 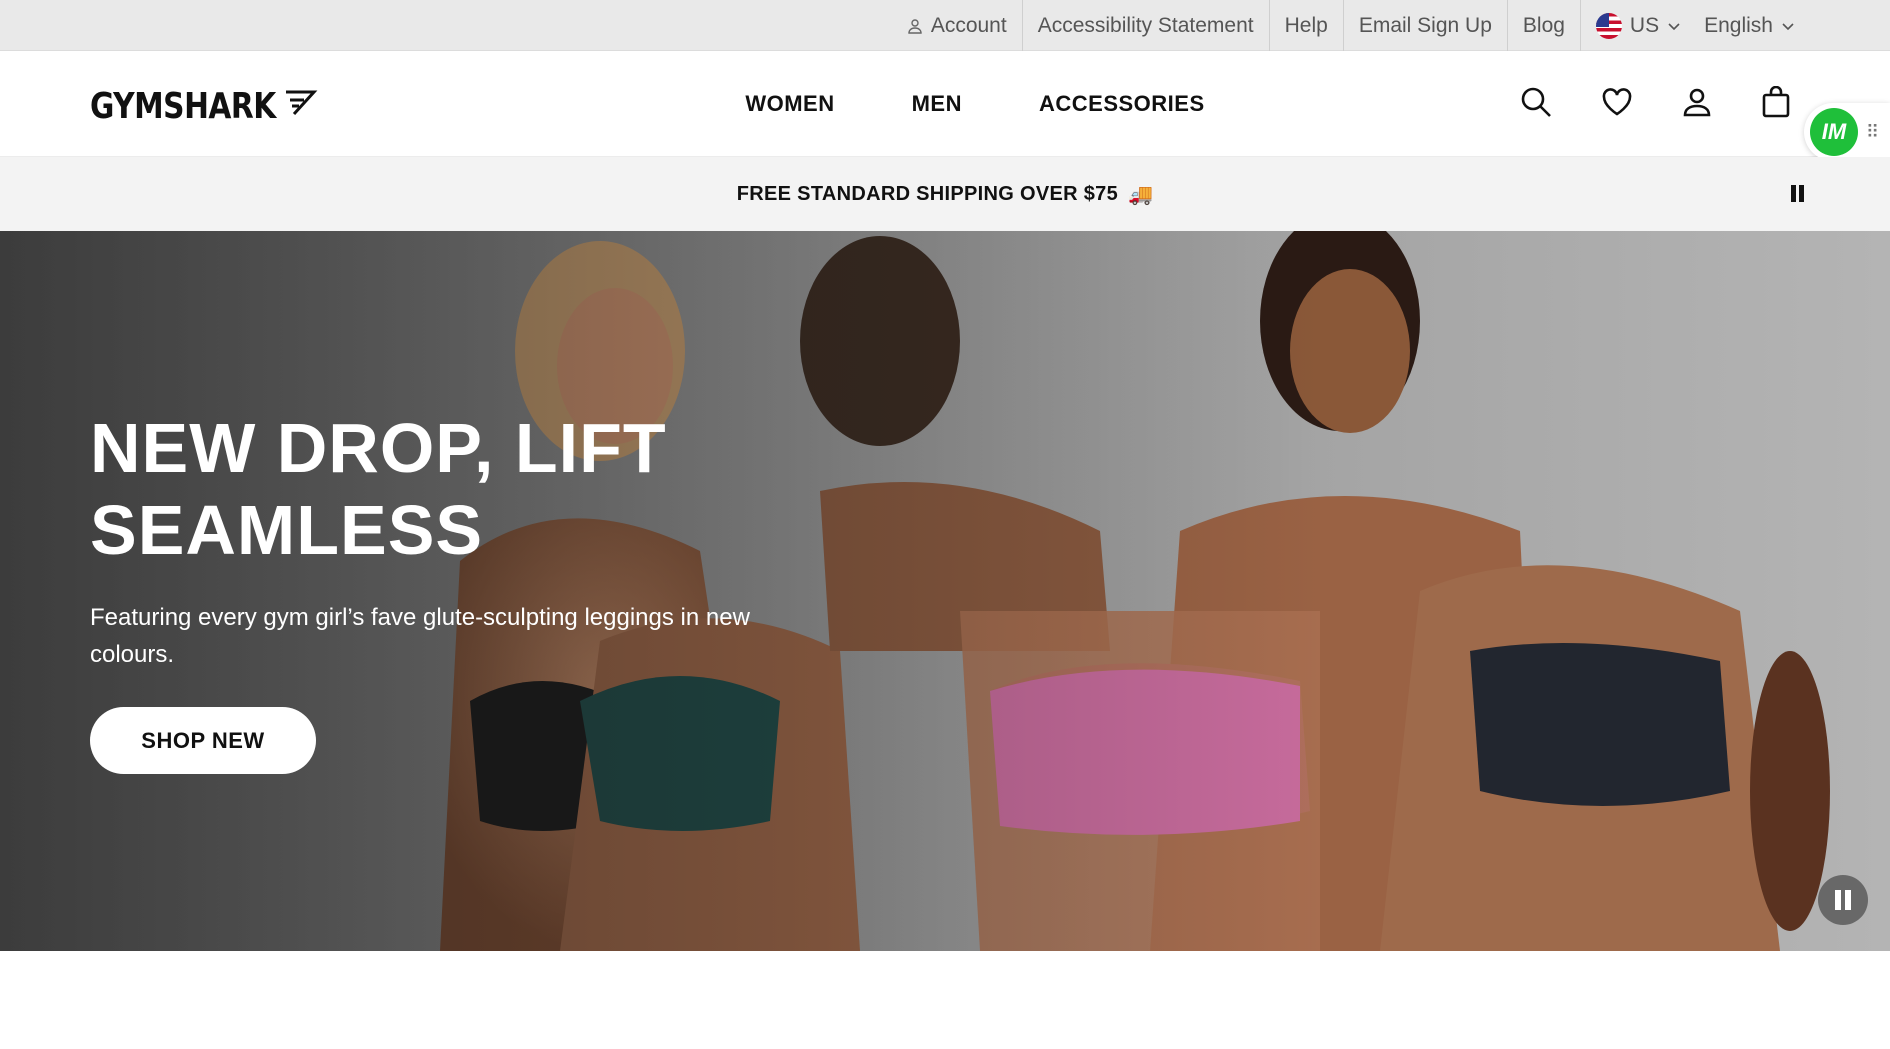 I want to click on im-widget: IM ⠿, so click(x=1847, y=132).